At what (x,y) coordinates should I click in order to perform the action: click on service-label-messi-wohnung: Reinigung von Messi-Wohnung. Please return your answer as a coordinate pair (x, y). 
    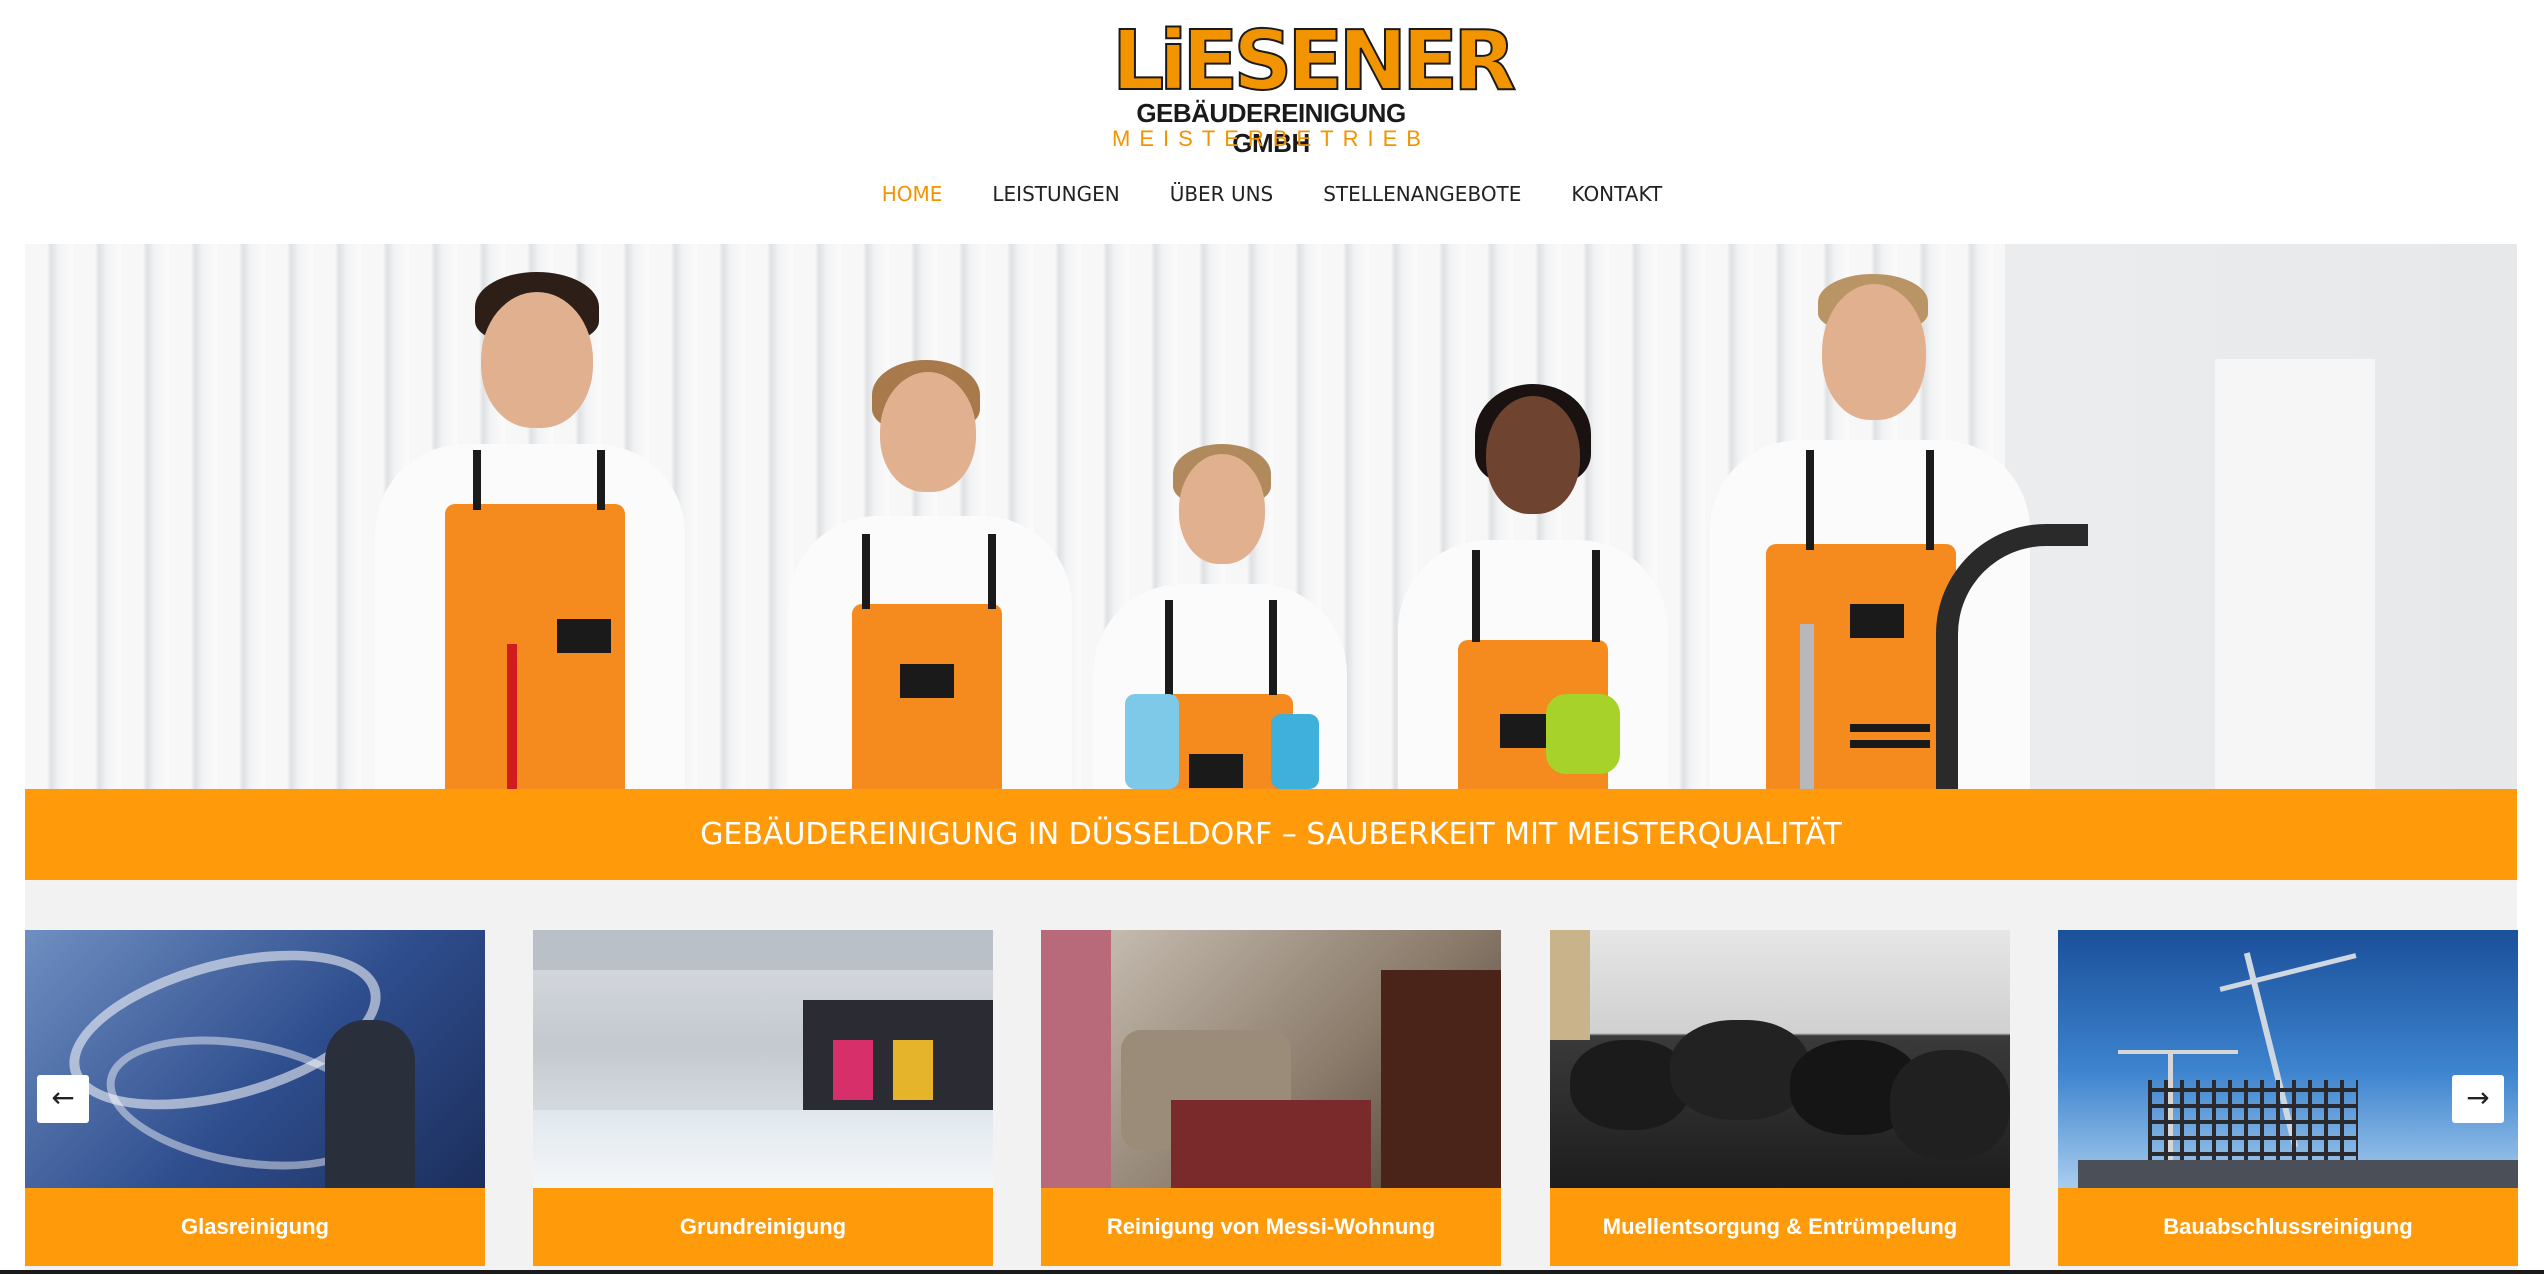
    Looking at the image, I should click on (1271, 1227).